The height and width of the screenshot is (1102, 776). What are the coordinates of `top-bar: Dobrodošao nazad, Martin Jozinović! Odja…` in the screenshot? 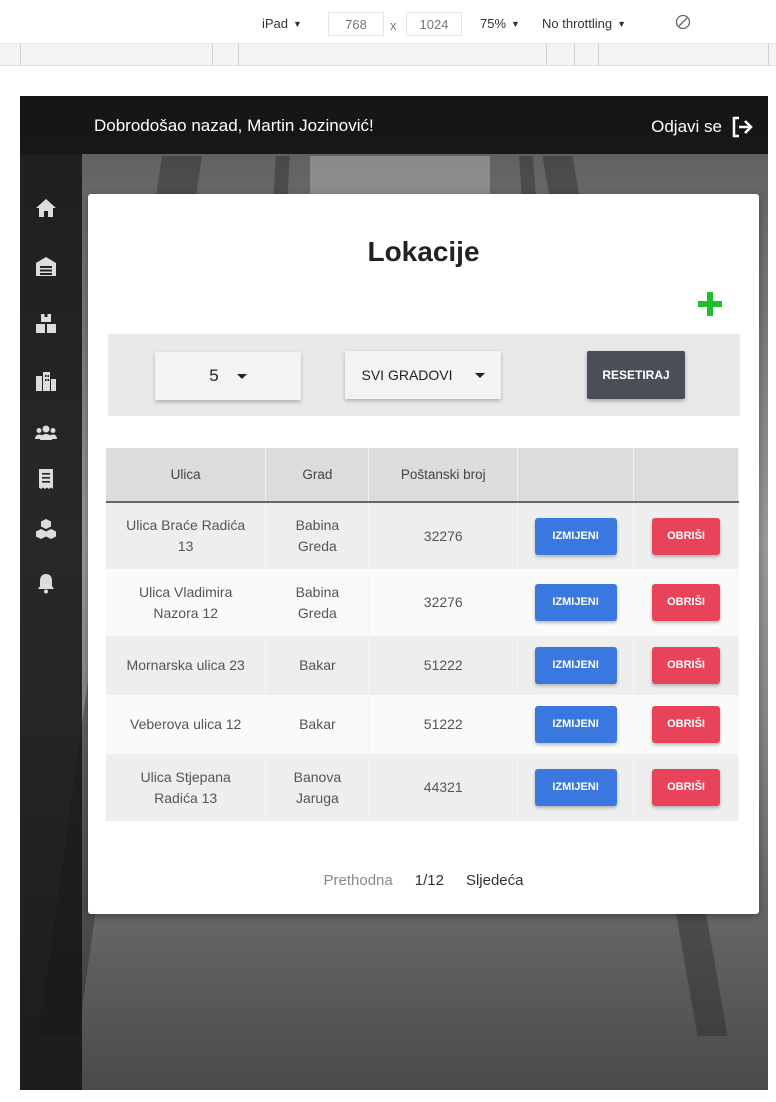 It's located at (394, 125).